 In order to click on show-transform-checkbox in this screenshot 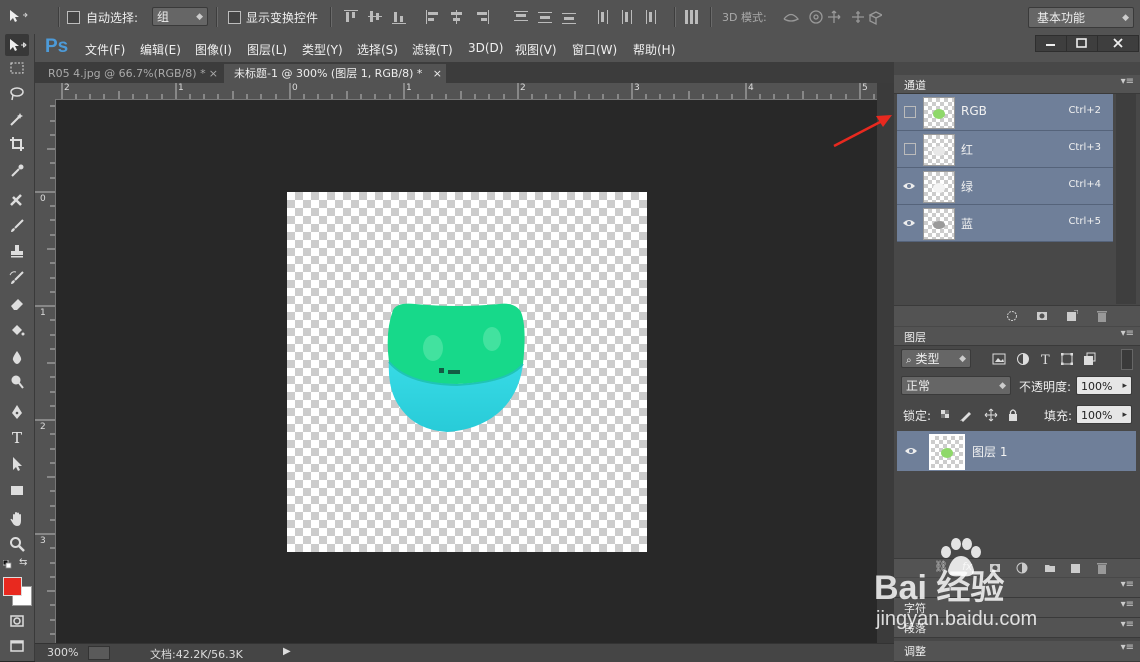, I will do `click(234, 17)`.